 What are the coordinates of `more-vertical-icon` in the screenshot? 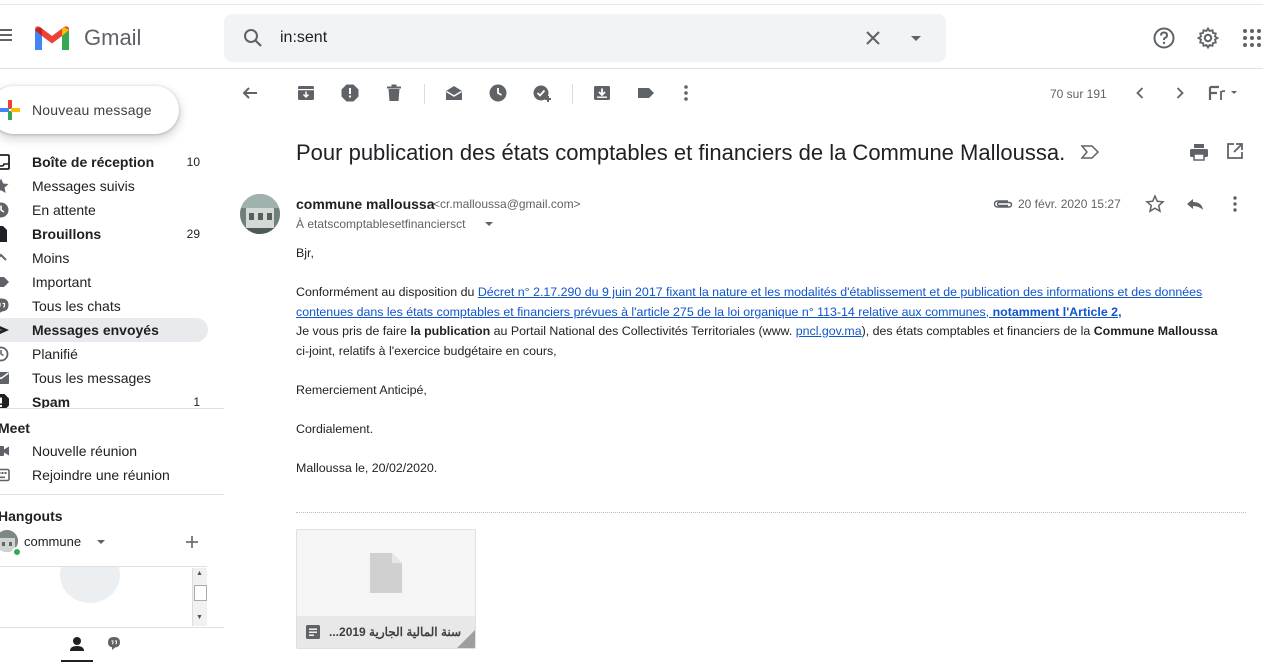 It's located at (686, 93).